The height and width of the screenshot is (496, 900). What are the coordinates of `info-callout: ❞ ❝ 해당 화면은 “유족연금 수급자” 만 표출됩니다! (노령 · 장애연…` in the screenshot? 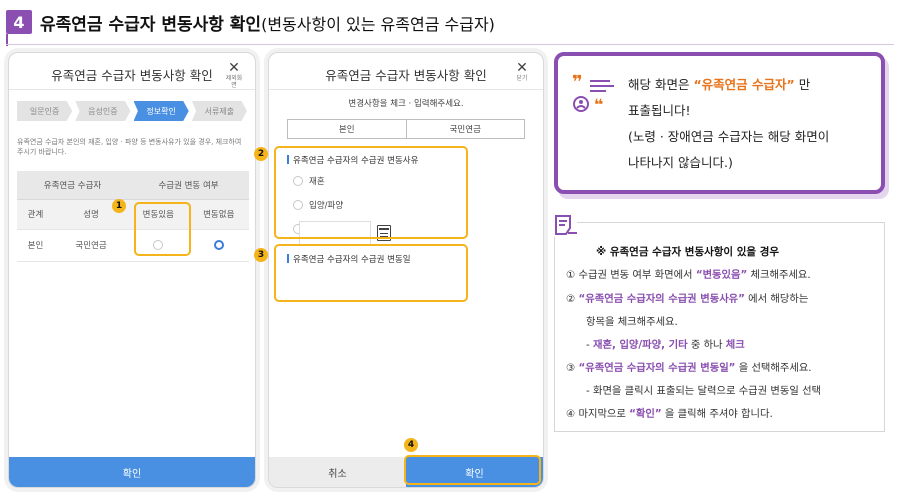 It's located at (719, 123).